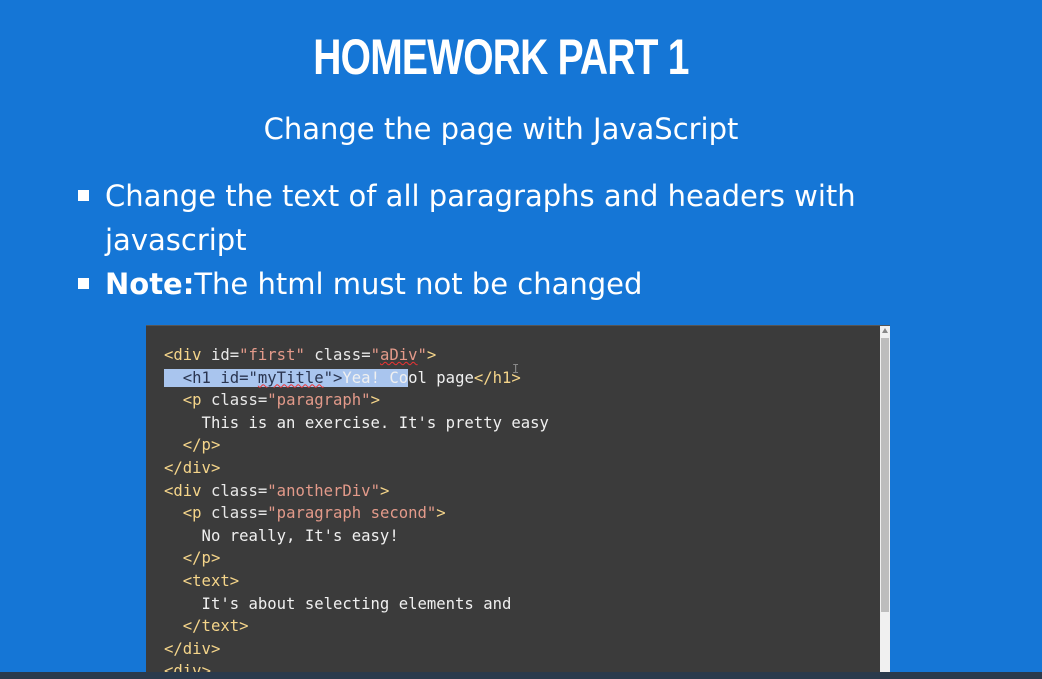  Describe the element at coordinates (356, 355) in the screenshot. I see `code-line: <div id="first" class="aDiv">` at that location.